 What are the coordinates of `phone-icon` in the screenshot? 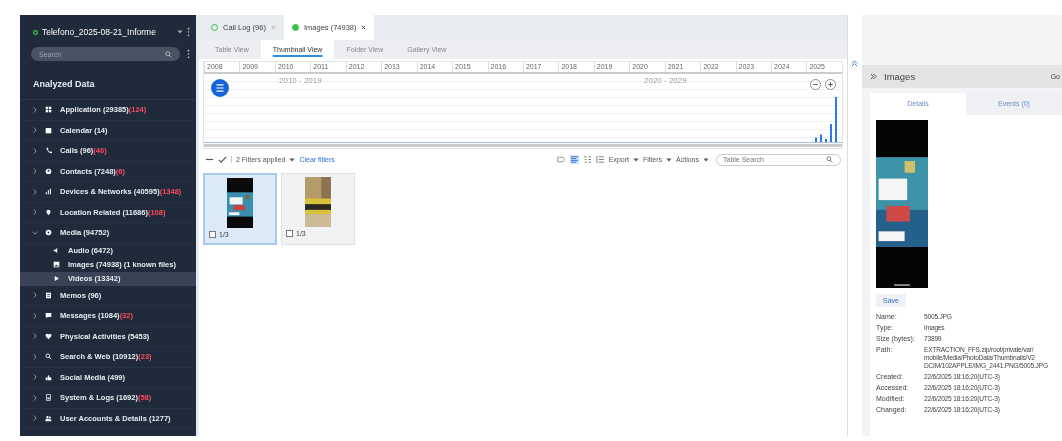 It's located at (48, 151).